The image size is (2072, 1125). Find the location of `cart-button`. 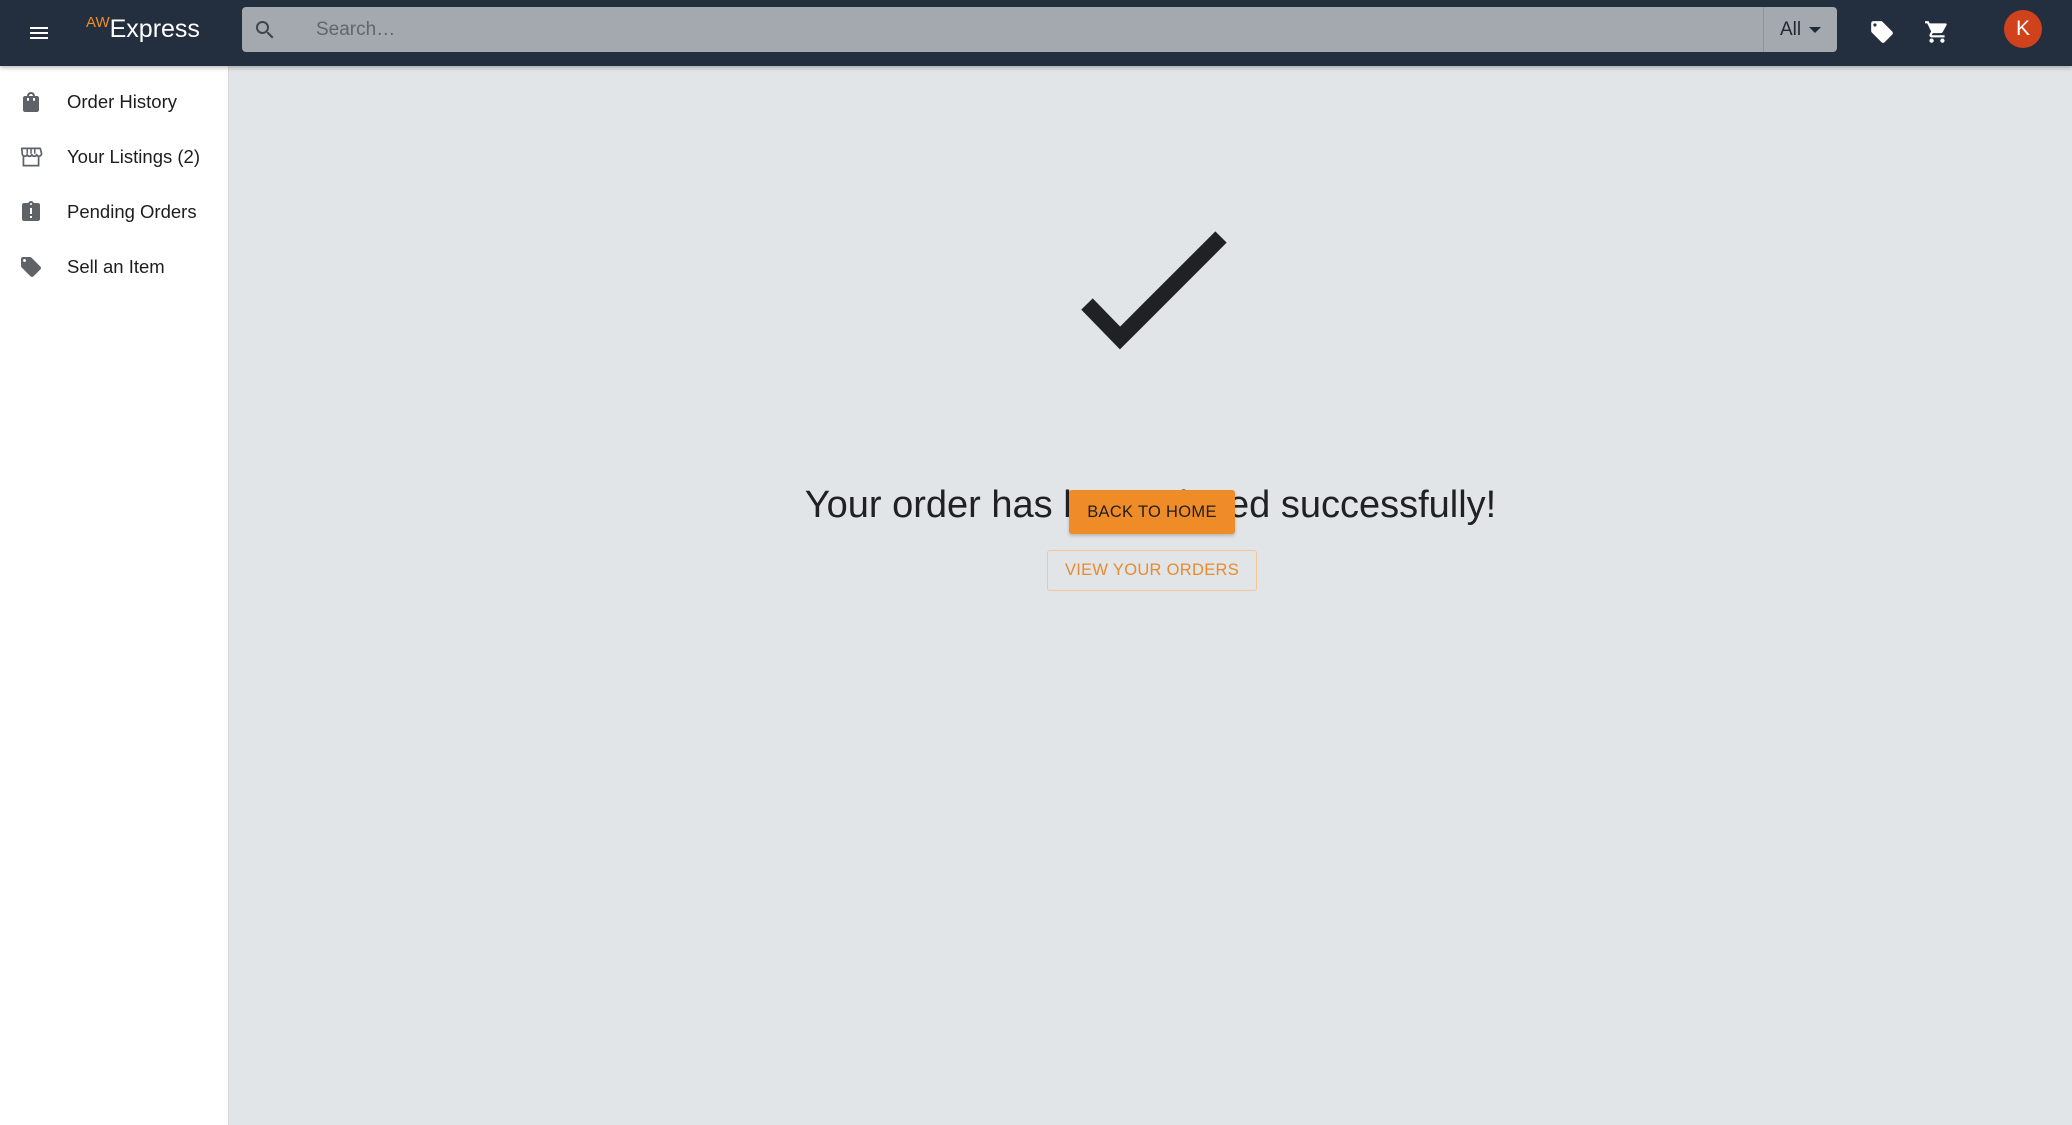

cart-button is located at coordinates (1937, 32).